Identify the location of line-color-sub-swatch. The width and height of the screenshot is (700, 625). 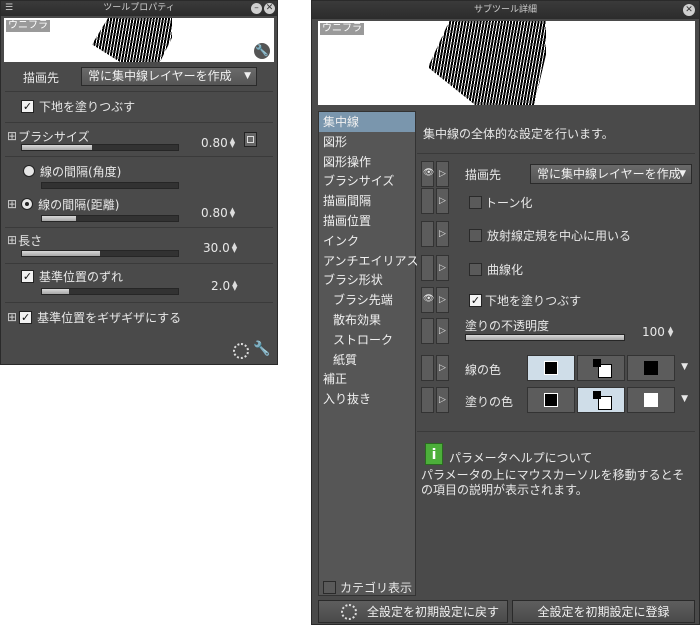
(601, 368).